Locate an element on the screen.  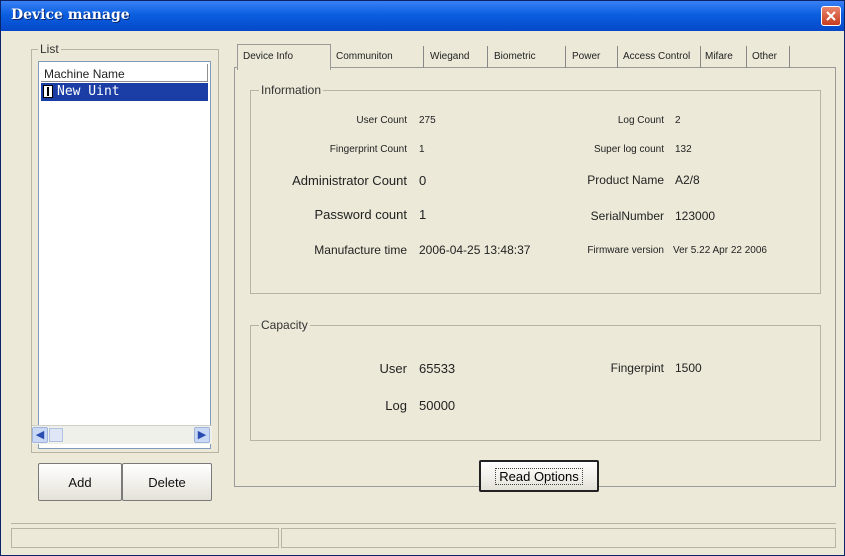
list-item: New Uint is located at coordinates (124, 92).